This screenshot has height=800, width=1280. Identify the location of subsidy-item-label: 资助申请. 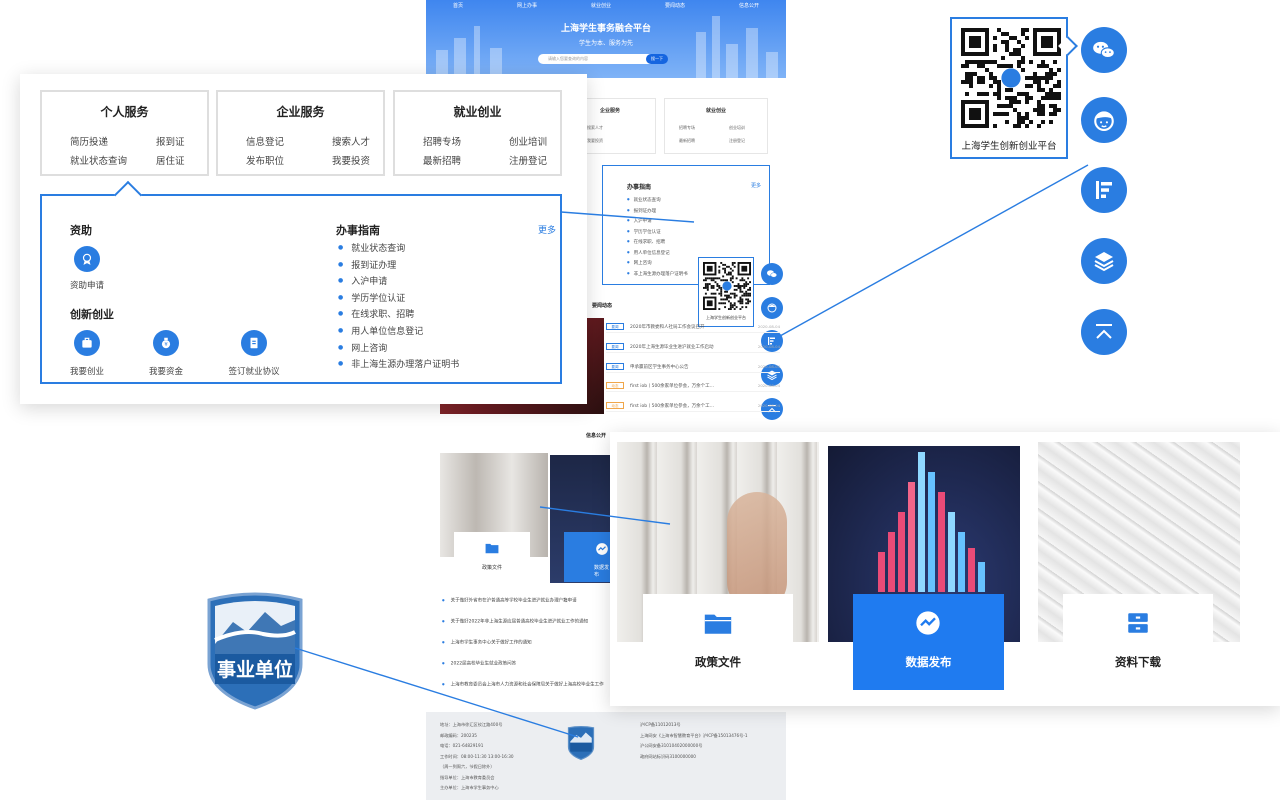
(87, 285).